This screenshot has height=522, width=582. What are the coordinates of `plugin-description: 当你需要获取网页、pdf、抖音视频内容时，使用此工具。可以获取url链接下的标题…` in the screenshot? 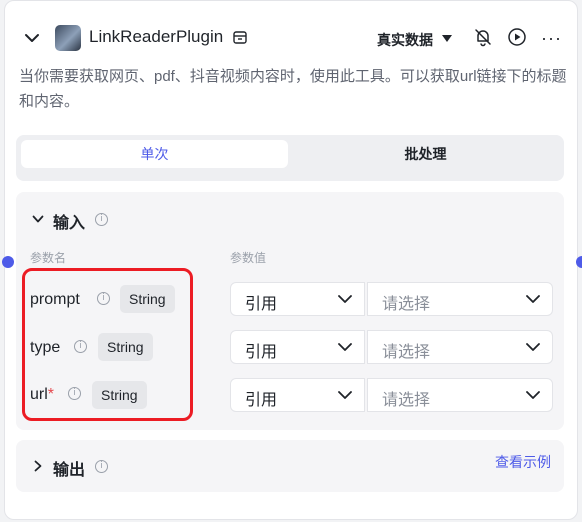 It's located at (293, 89).